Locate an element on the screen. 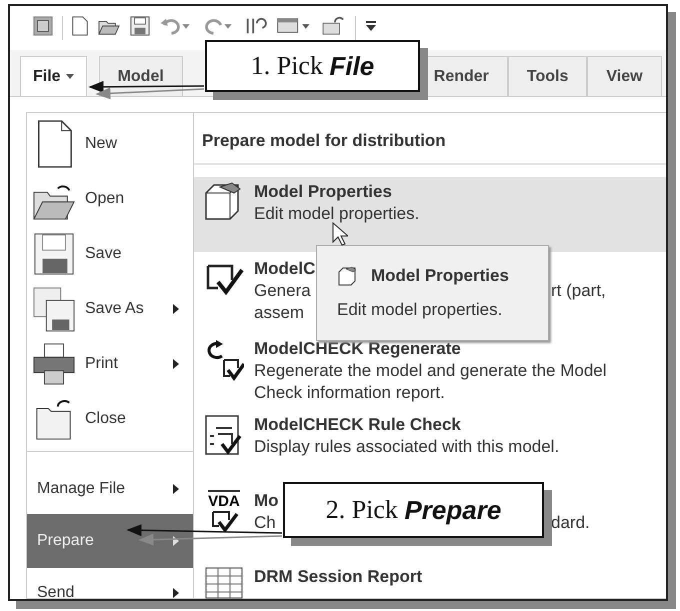  item-title: ModelCHECK Regenerate is located at coordinates (357, 349).